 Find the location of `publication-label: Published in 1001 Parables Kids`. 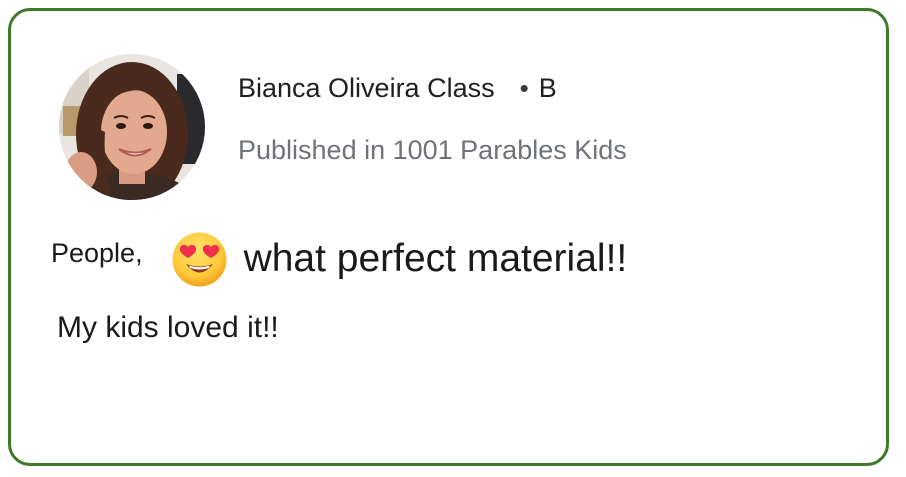

publication-label: Published in 1001 Parables Kids is located at coordinates (432, 150).